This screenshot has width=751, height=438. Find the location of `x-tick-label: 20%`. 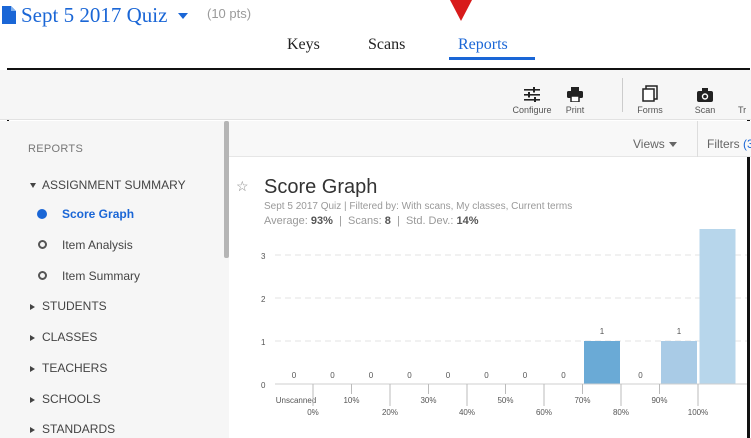

x-tick-label: 20% is located at coordinates (390, 412).